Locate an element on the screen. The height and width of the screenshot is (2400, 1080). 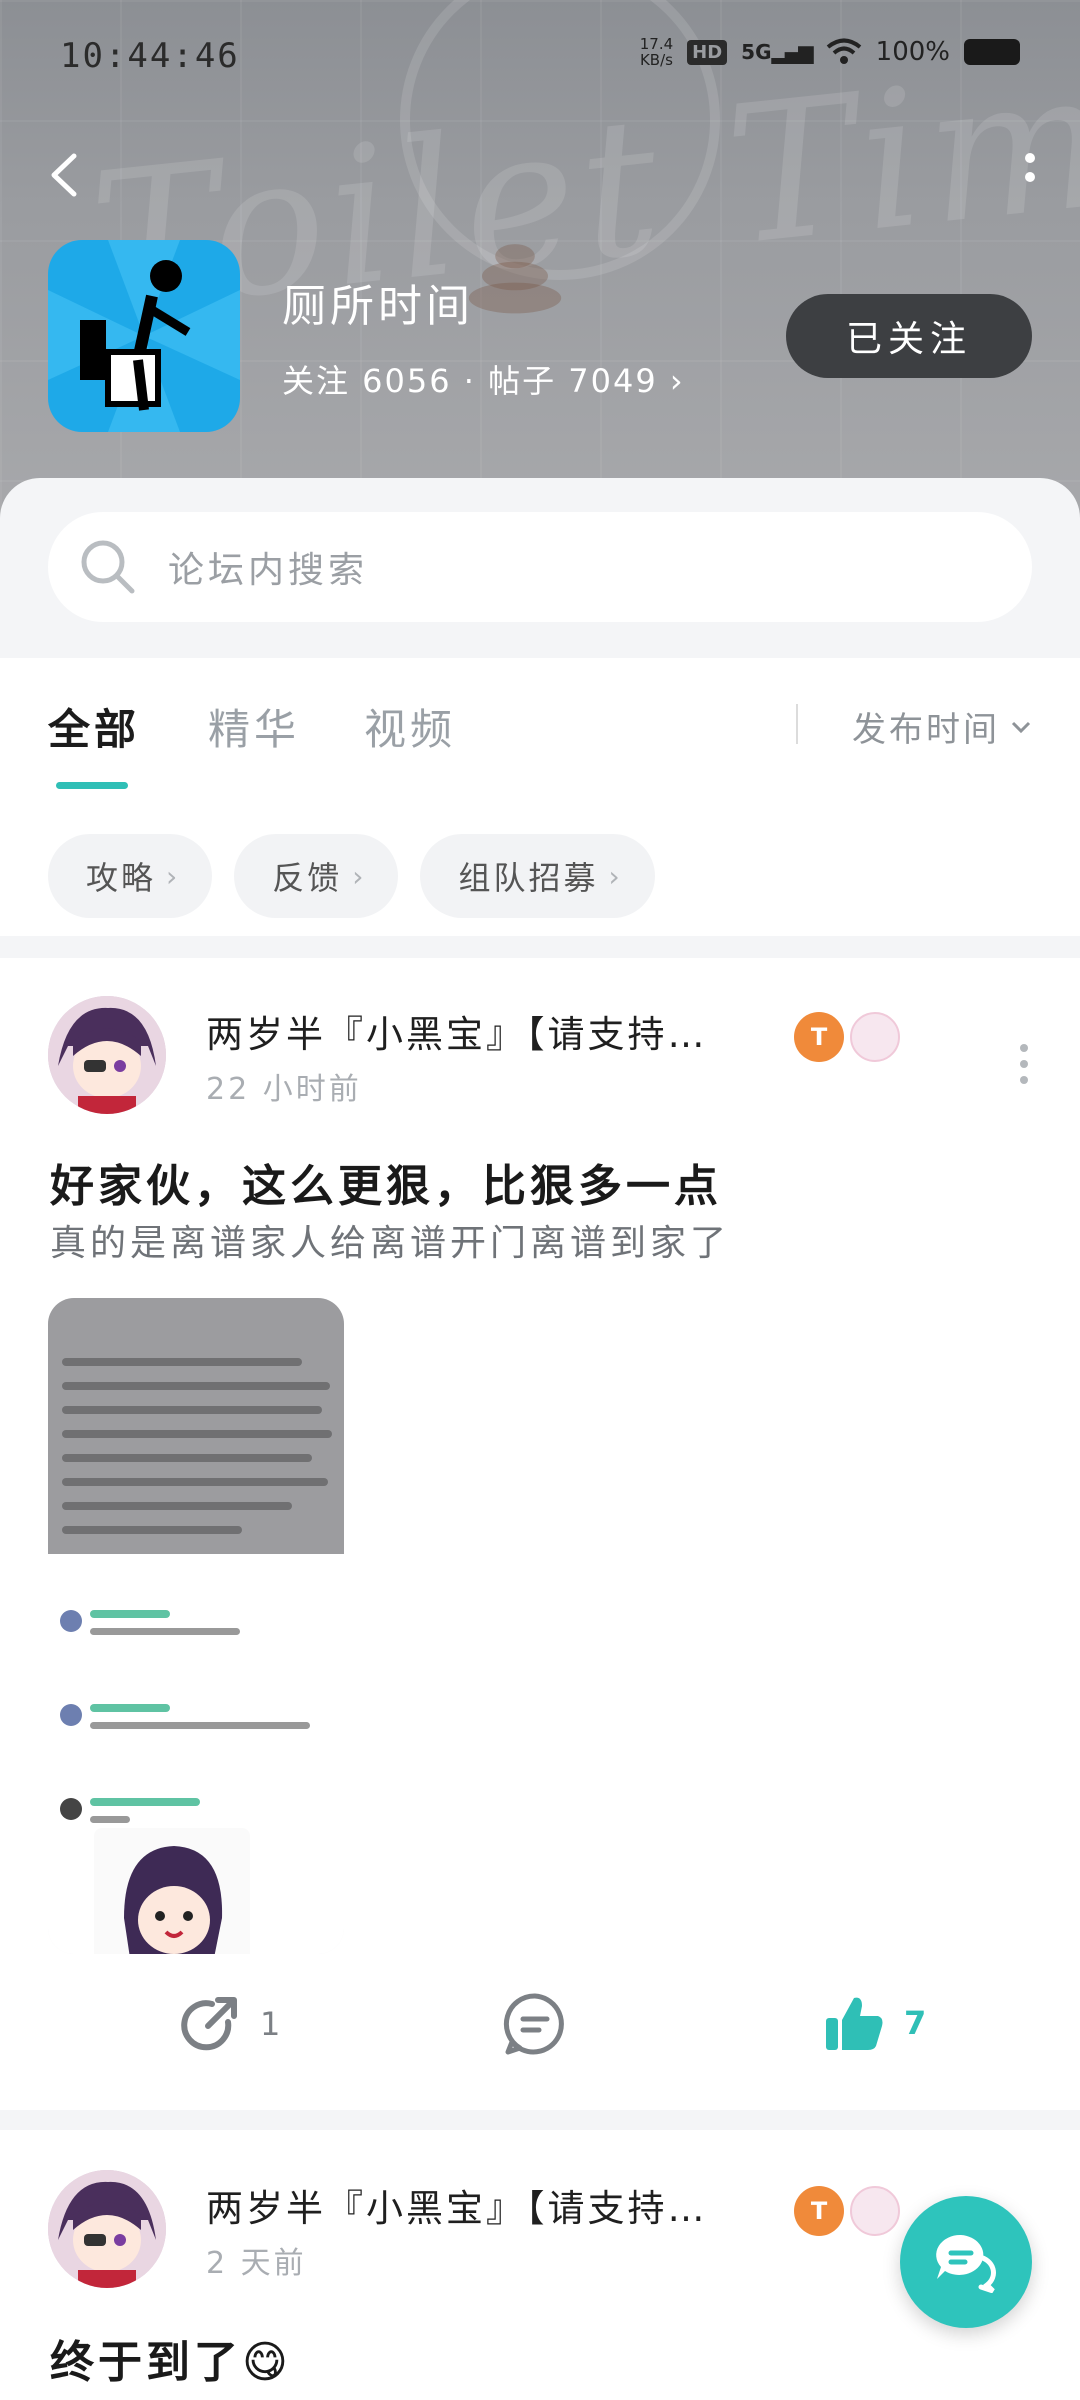
tab-all: 全部 is located at coordinates (94, 726).